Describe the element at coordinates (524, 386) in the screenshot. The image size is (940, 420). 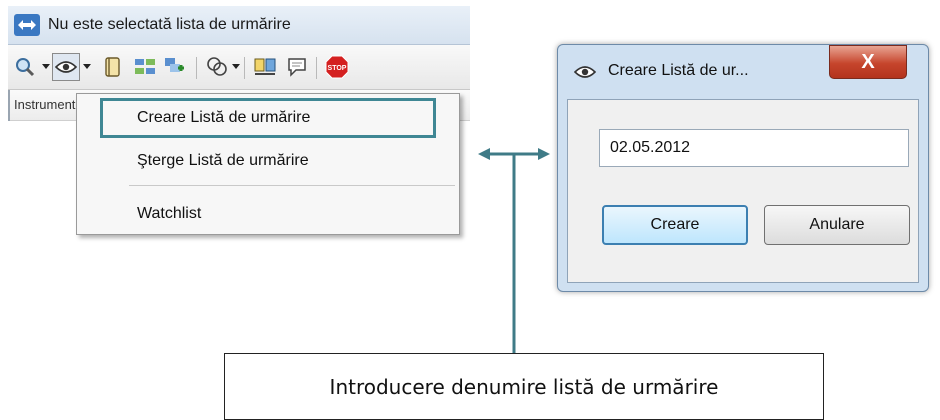
I see `callout-box: Introducere denumire listă de urmărire` at that location.